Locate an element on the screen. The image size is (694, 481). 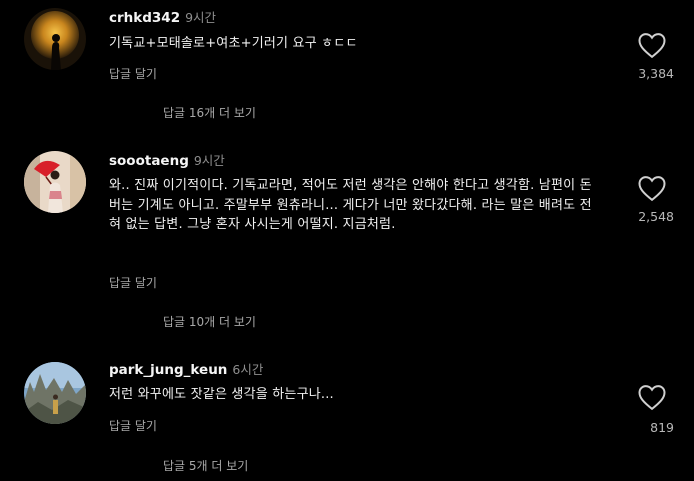
comment-username: soootaeng 9시간 is located at coordinates (167, 159).